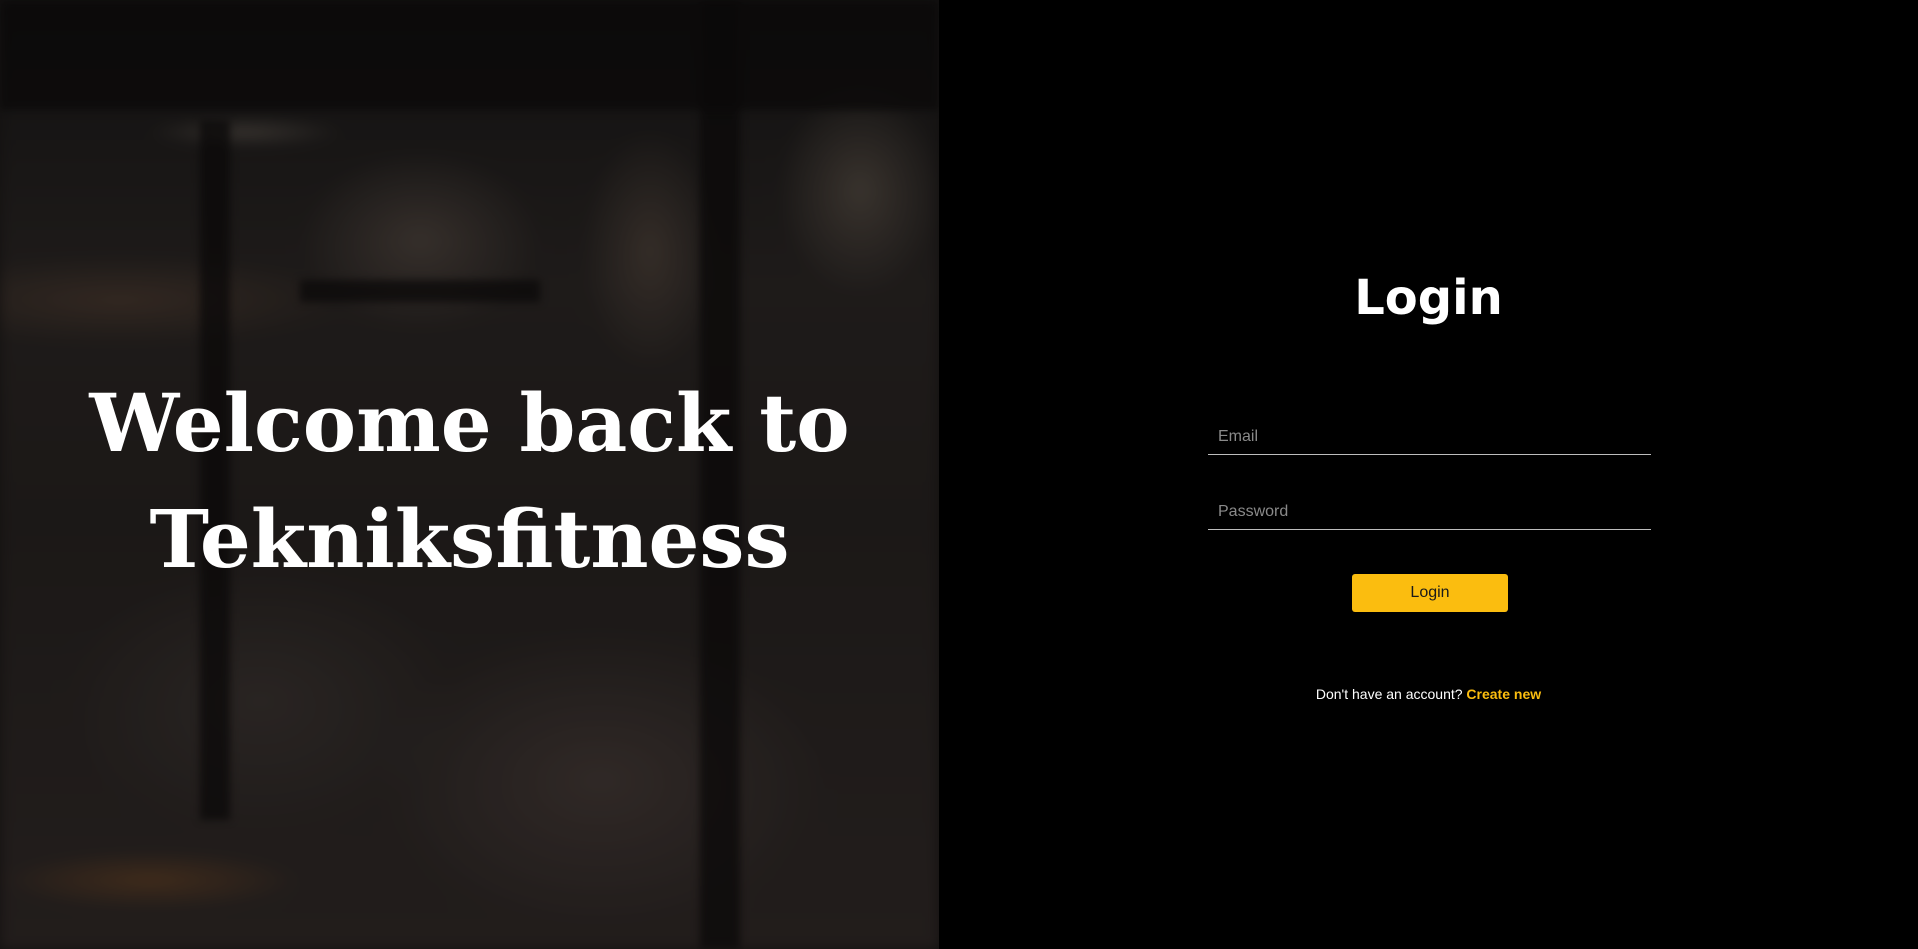 The width and height of the screenshot is (1918, 949). What do you see at coordinates (469, 481) in the screenshot?
I see `hero-title: Welcome back to Tekniksfitness` at bounding box center [469, 481].